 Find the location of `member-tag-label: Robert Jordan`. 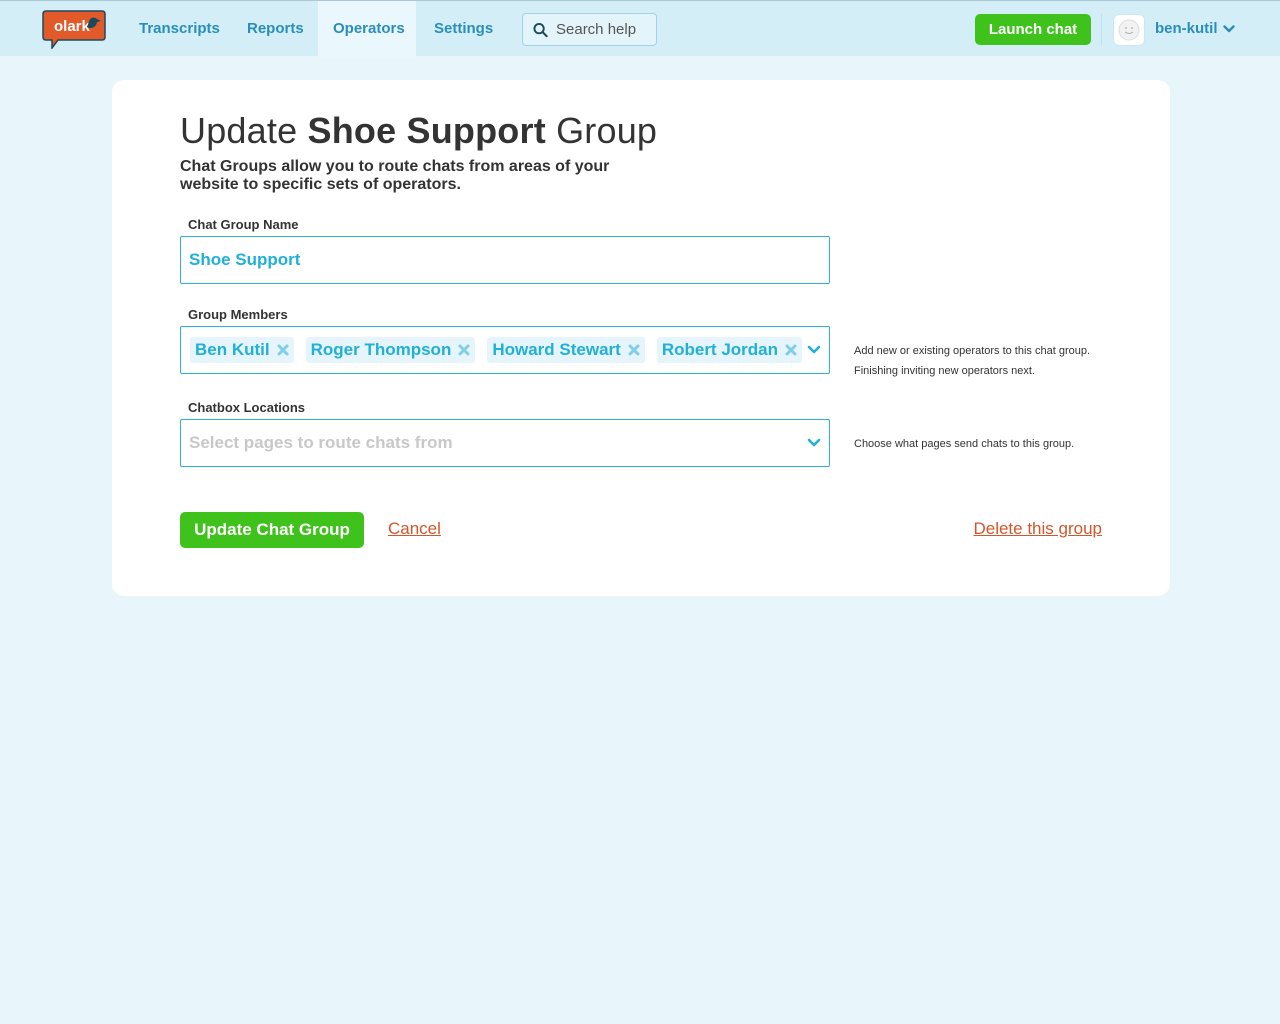

member-tag-label: Robert Jordan is located at coordinates (719, 349).